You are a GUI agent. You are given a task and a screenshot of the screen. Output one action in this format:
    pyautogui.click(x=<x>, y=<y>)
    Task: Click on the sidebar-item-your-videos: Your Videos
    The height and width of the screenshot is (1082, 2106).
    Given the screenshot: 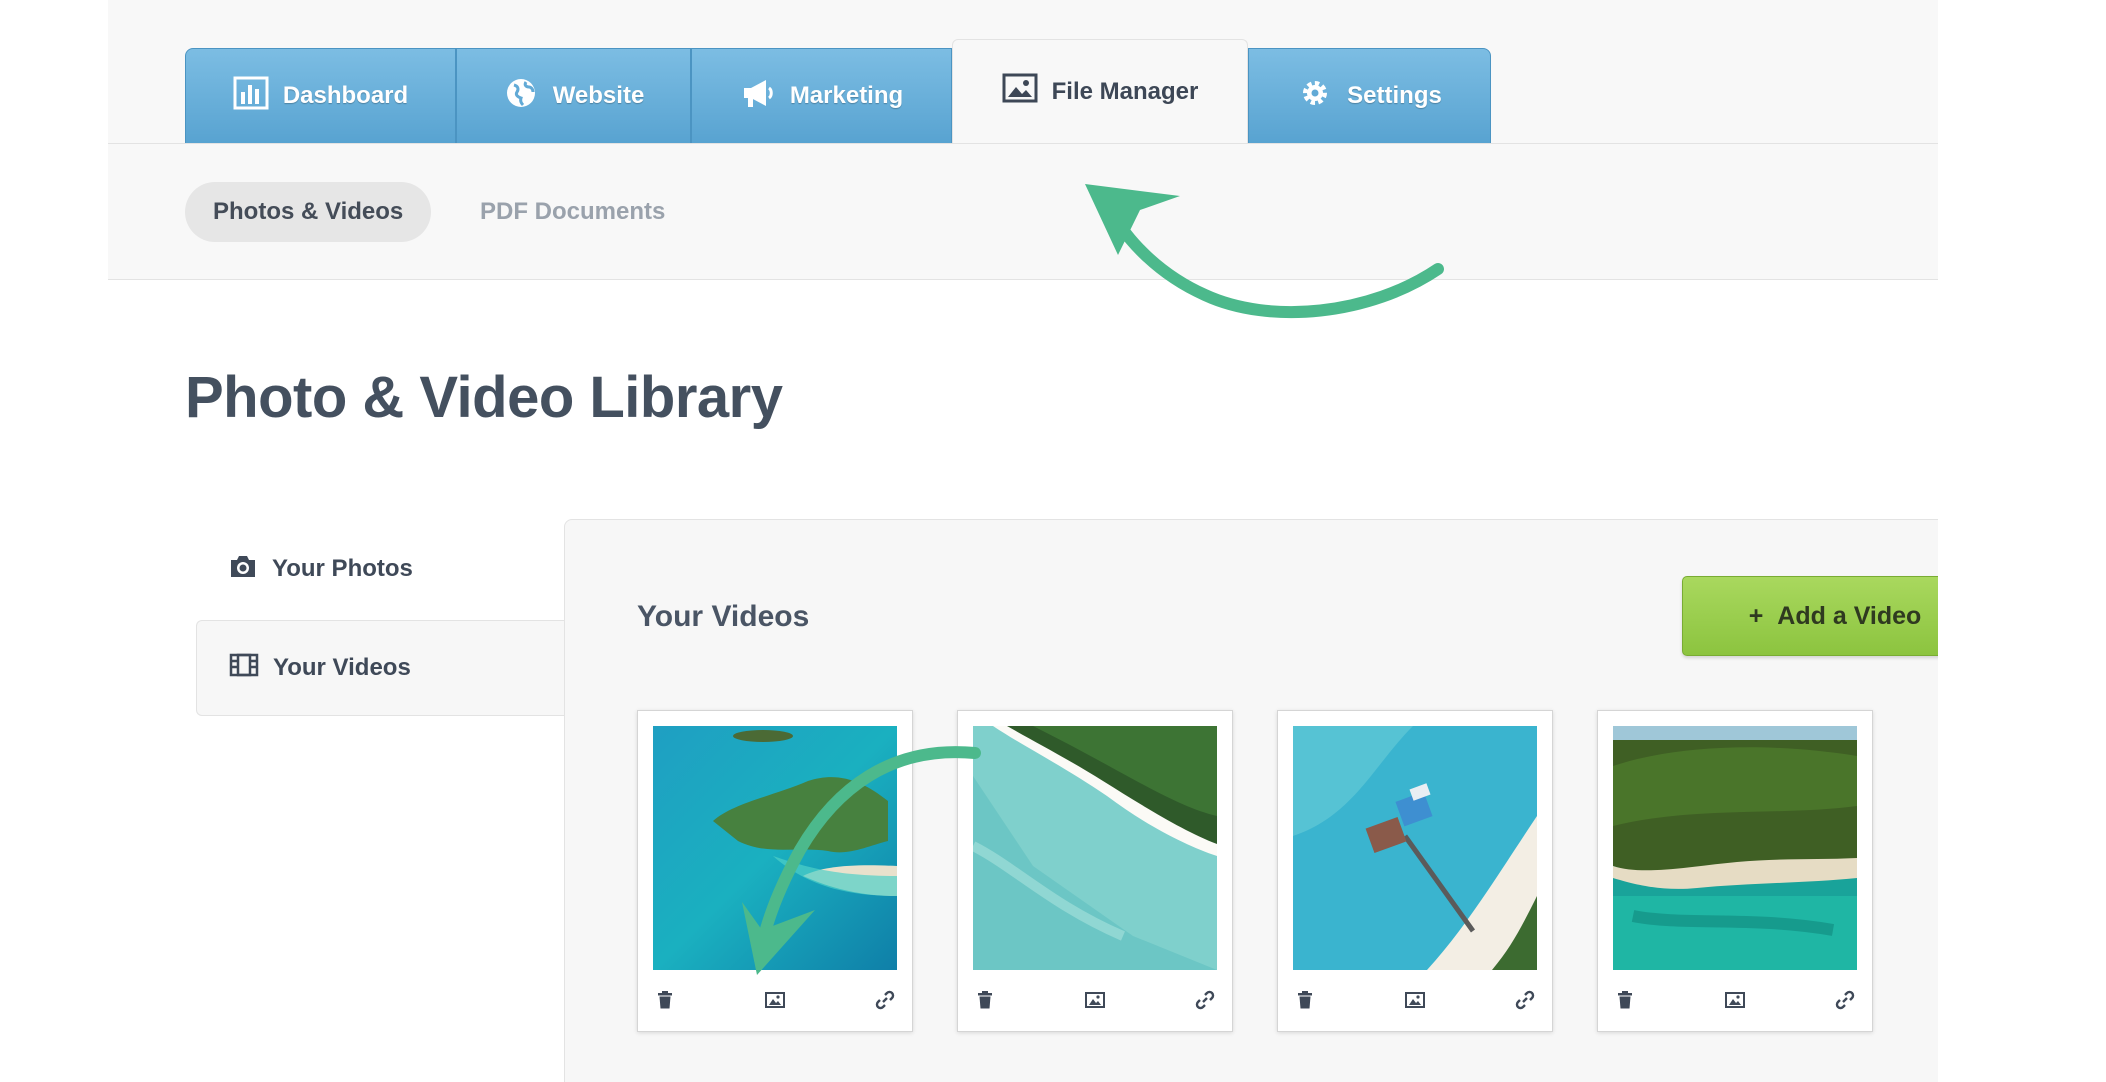 What is the action you would take?
    pyautogui.click(x=386, y=668)
    